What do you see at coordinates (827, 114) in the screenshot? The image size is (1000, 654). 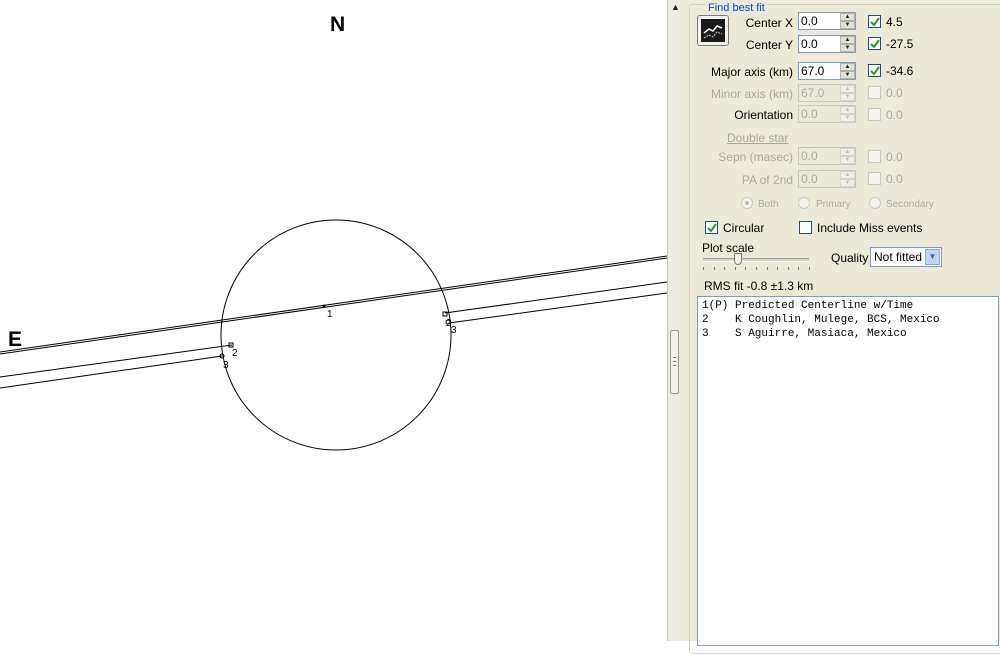 I see `orientation-input: 0.0 ▲ ▼` at bounding box center [827, 114].